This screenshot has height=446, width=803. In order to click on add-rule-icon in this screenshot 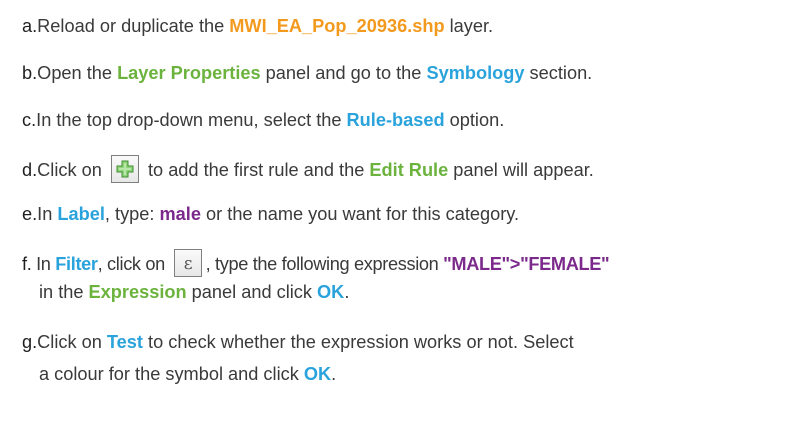, I will do `click(125, 169)`.